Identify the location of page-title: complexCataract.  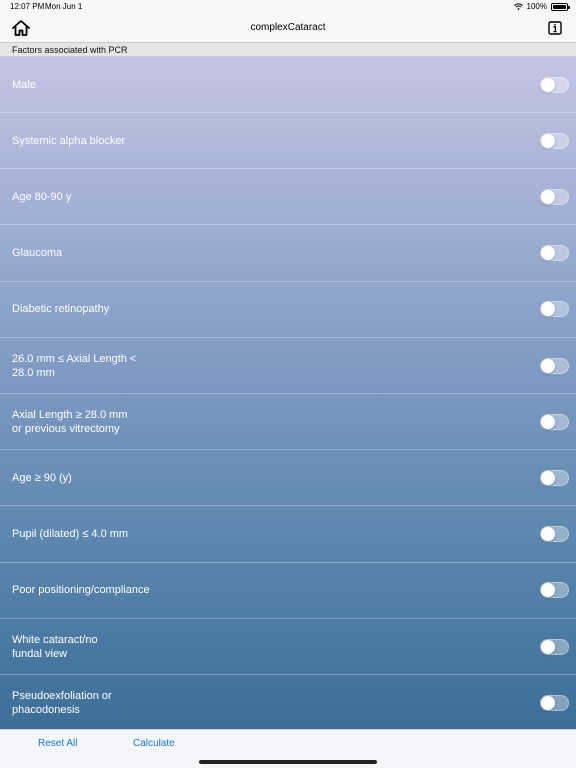
(288, 27).